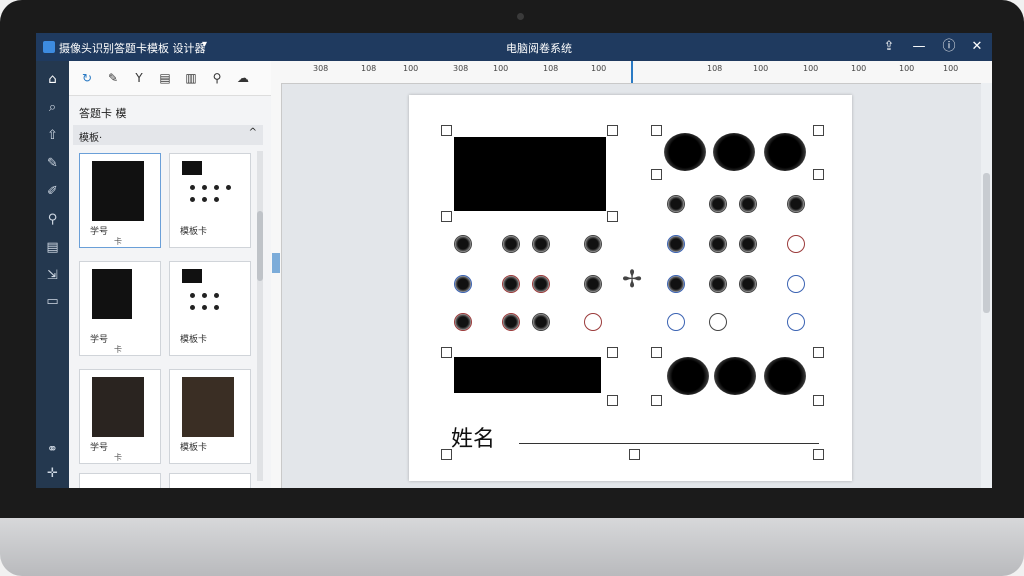 The image size is (1024, 576). Describe the element at coordinates (260, 316) in the screenshot. I see `panel-scrollbar` at that location.